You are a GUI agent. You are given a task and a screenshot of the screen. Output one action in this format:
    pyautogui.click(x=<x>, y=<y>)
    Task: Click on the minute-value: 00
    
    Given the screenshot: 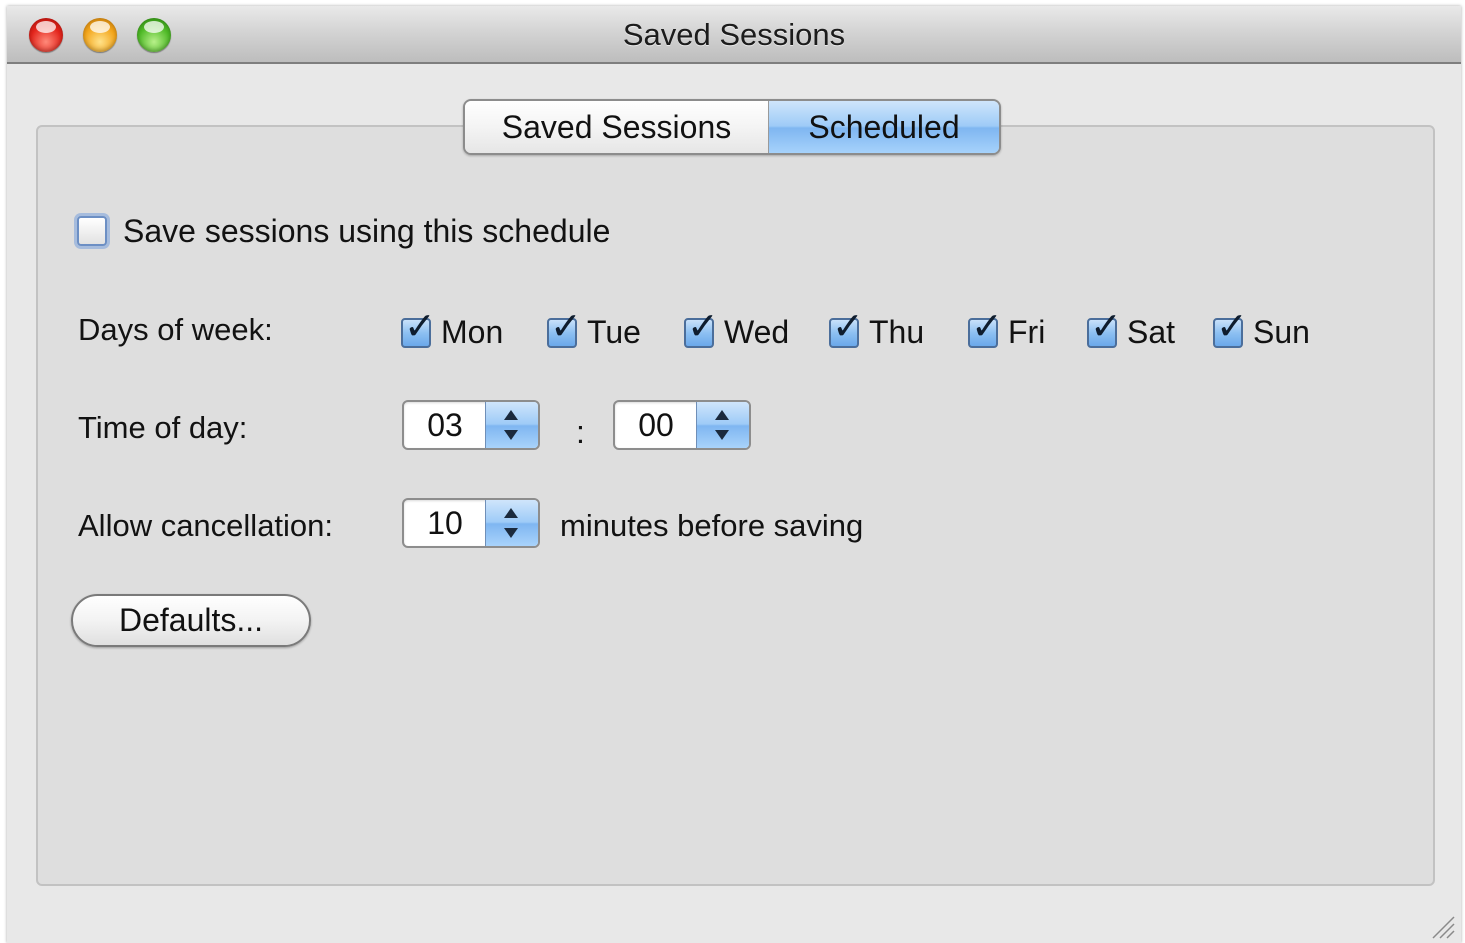 What is the action you would take?
    pyautogui.click(x=656, y=425)
    